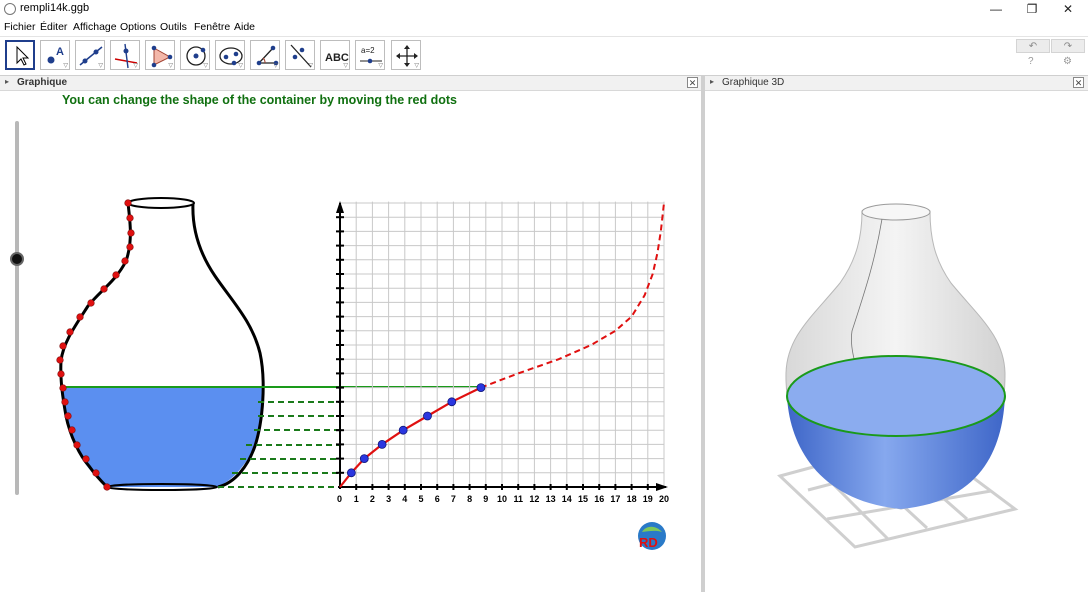 This screenshot has height=595, width=1088. I want to click on panel-toggle-icon: ▸, so click(7, 81).